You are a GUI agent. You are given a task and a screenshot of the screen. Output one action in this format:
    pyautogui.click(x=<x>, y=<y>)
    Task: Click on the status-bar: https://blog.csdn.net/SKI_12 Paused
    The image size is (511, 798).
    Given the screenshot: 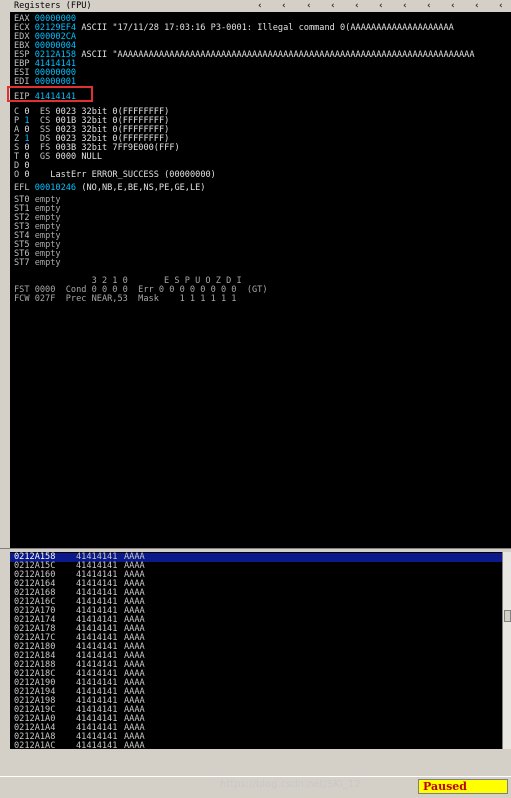 What is the action you would take?
    pyautogui.click(x=255, y=787)
    